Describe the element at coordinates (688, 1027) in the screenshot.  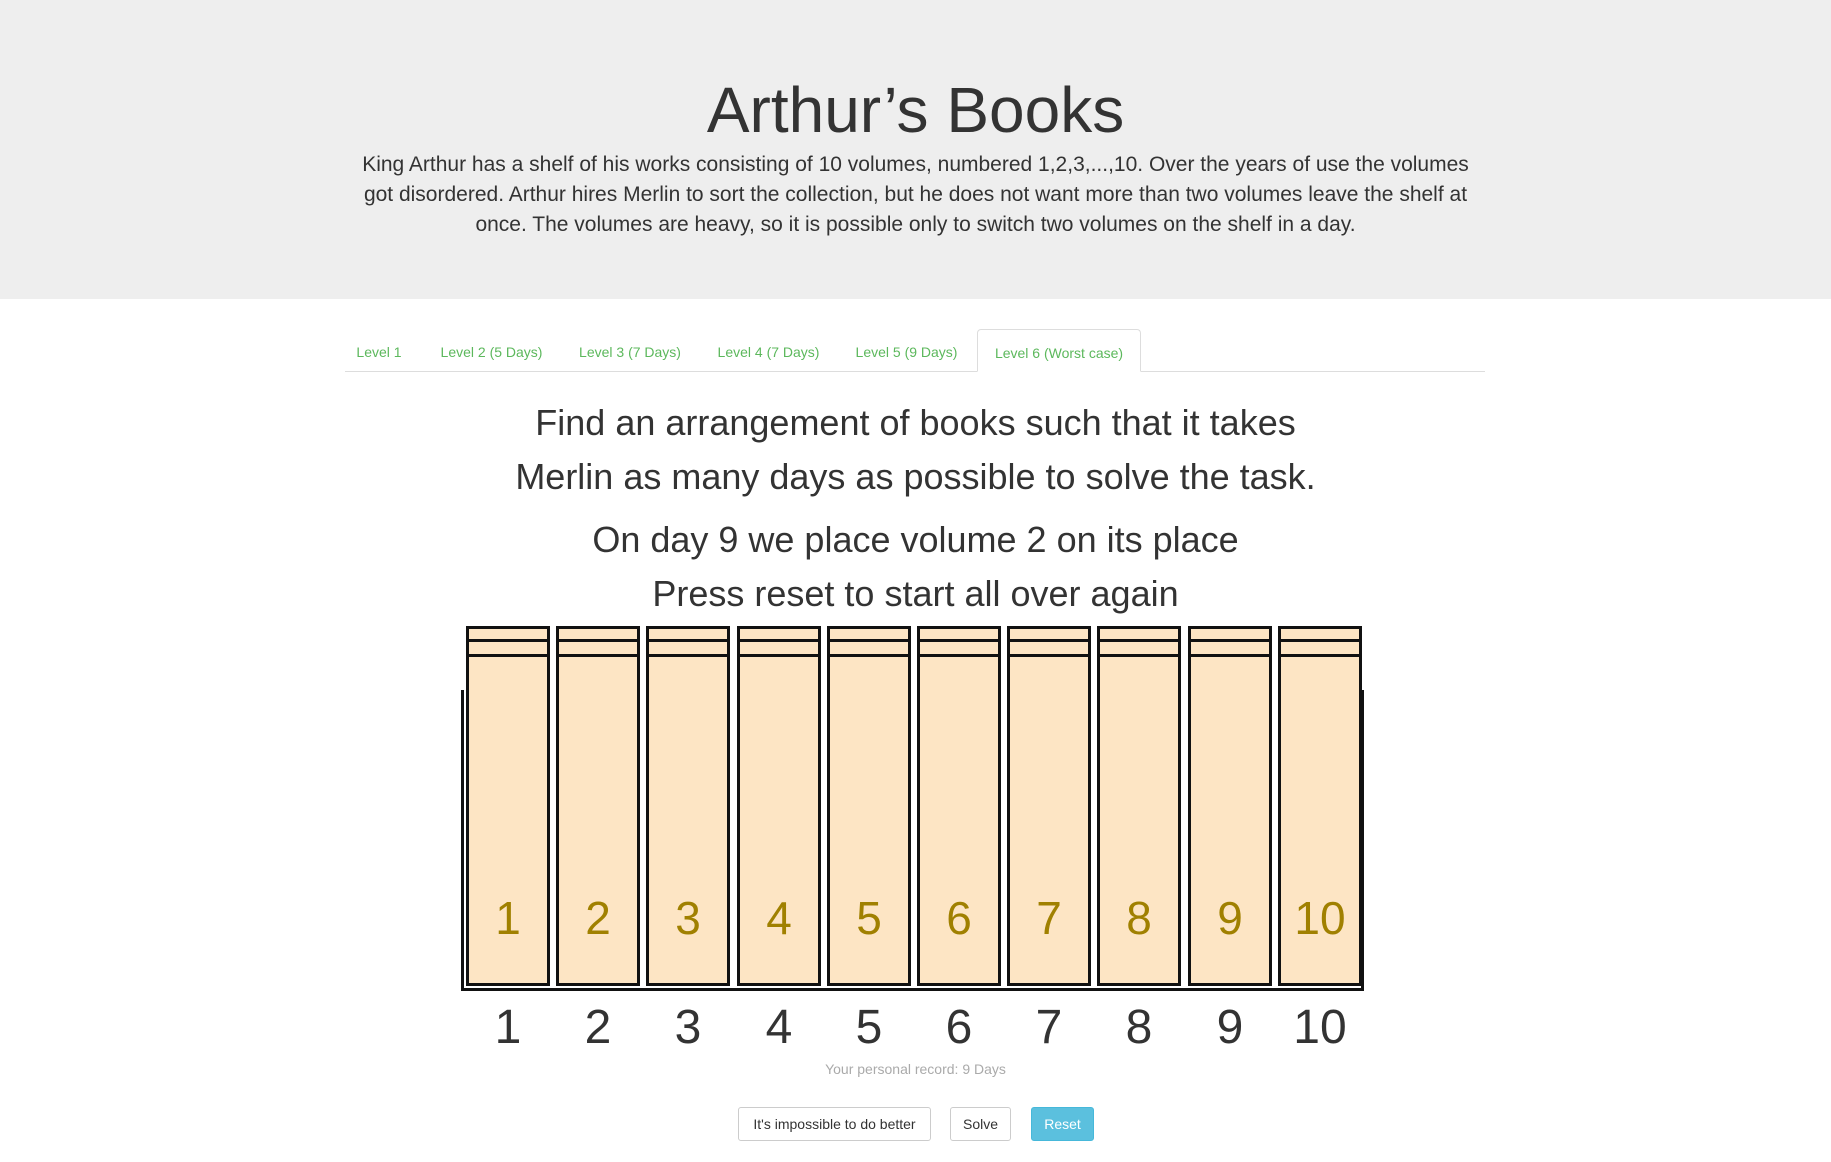
I see `position-label: 3` at that location.